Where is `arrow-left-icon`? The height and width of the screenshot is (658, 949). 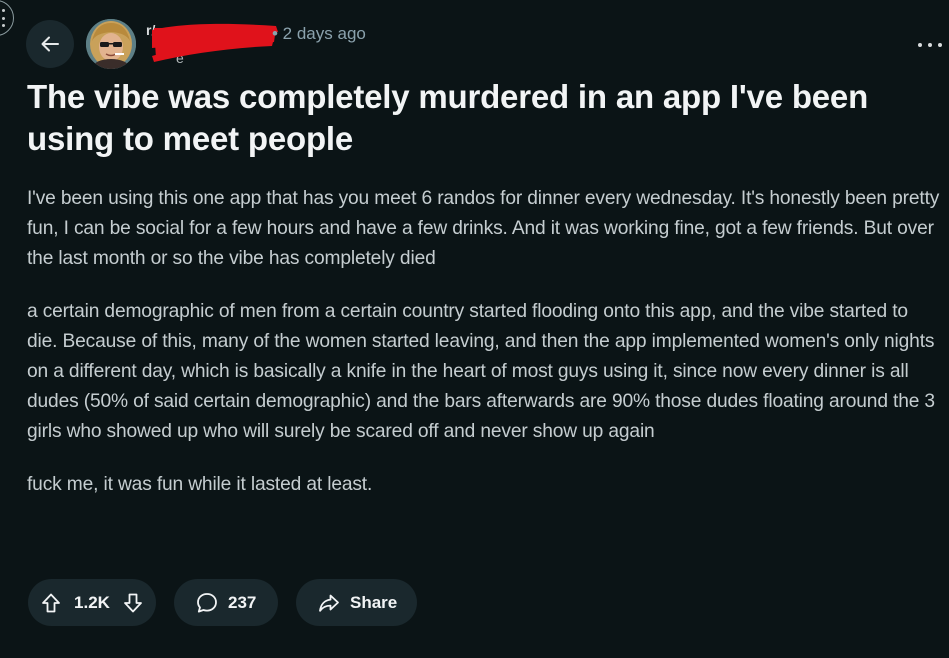
arrow-left-icon is located at coordinates (50, 44).